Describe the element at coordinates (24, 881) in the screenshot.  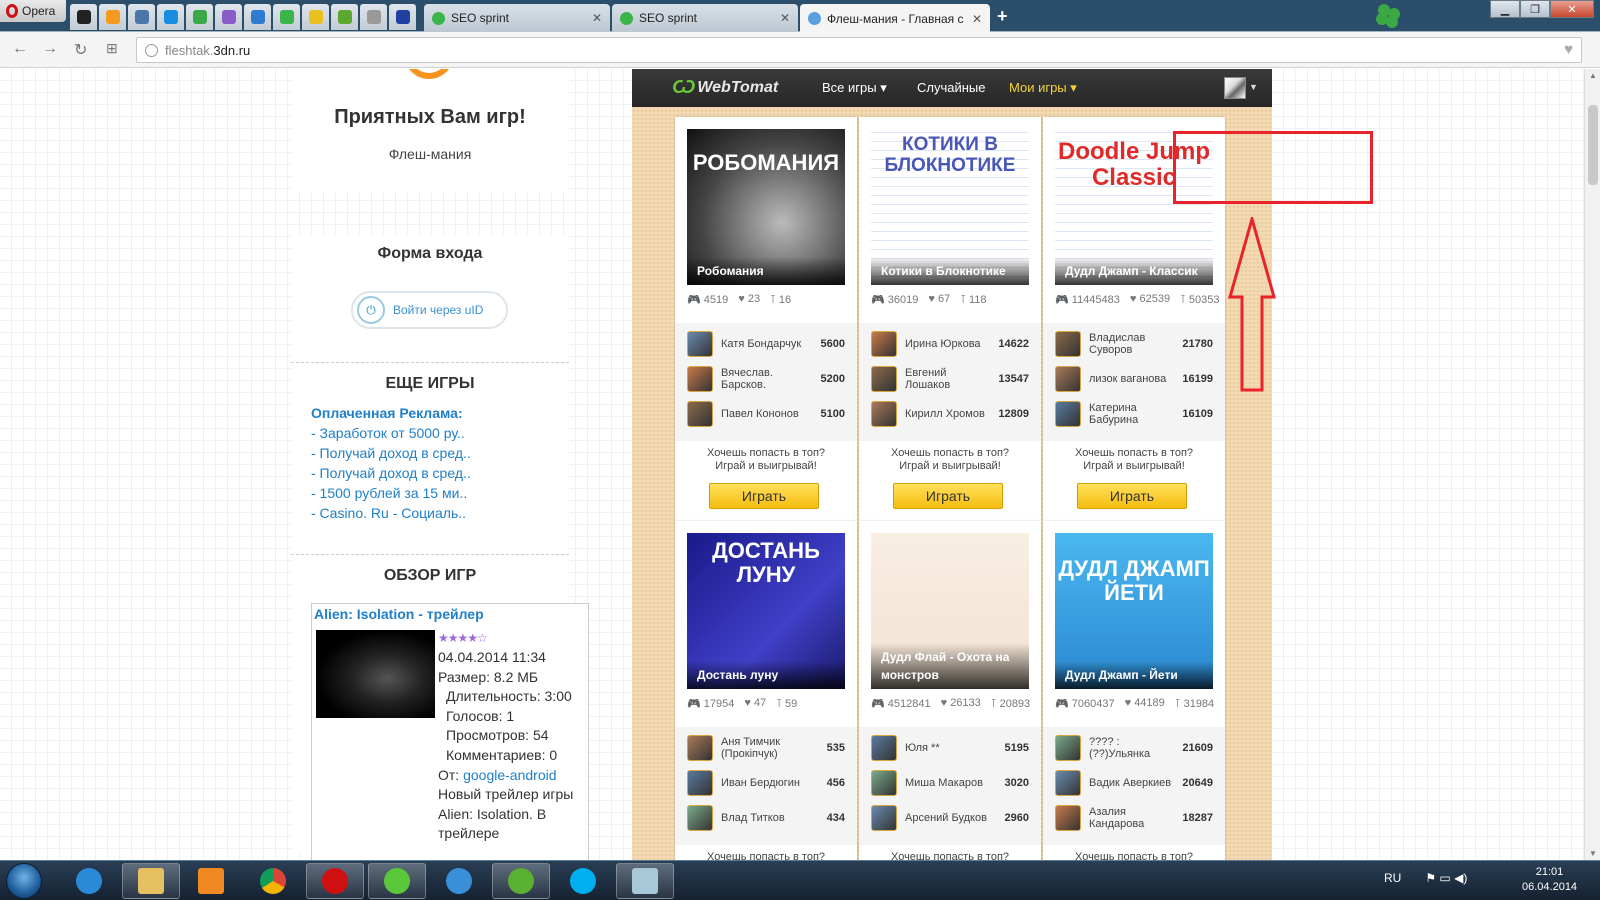
I see `start-button` at that location.